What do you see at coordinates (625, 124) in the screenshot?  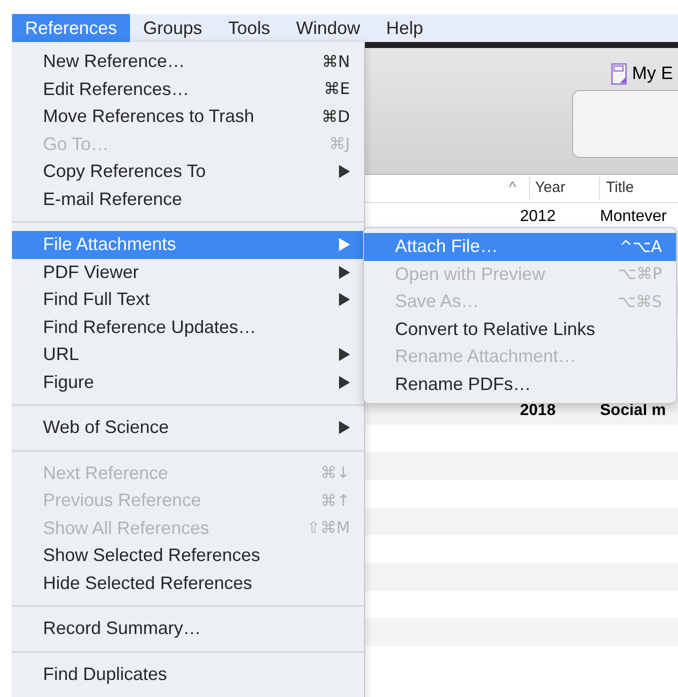 I see `toolbar-button` at bounding box center [625, 124].